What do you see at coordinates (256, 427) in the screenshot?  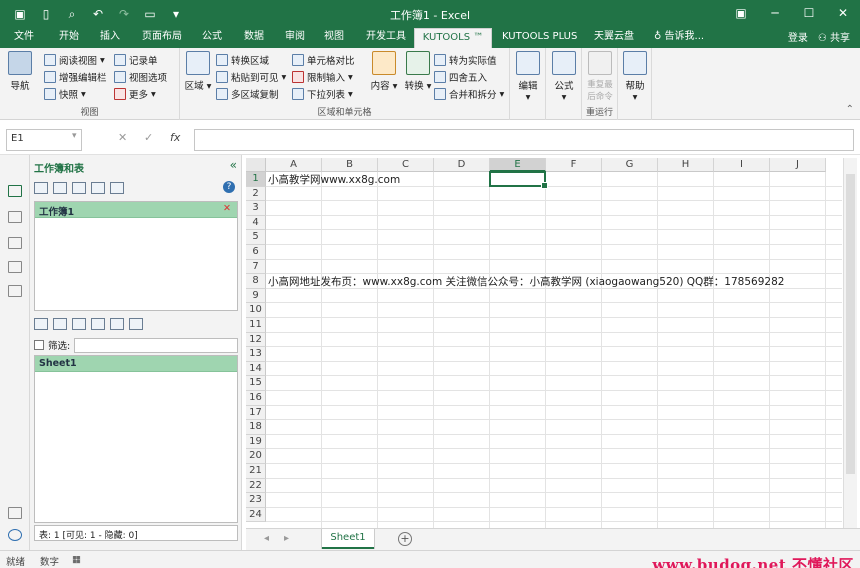 I see `row-header-18: 18` at bounding box center [256, 427].